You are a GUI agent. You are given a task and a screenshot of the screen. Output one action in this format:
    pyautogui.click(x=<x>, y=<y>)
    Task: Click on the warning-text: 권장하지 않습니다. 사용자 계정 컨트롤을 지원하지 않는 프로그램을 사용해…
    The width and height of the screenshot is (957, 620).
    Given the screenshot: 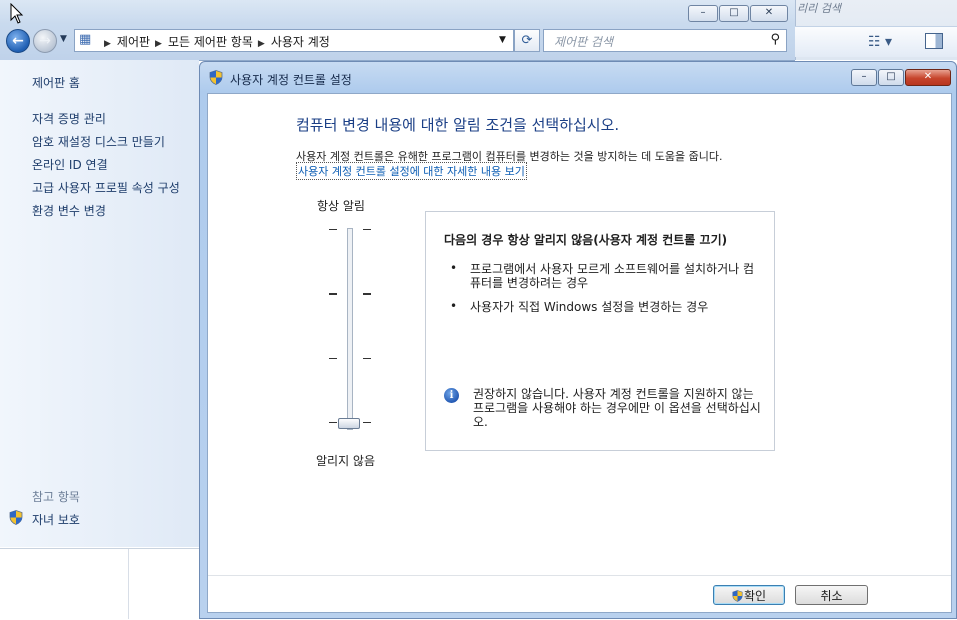 What is the action you would take?
    pyautogui.click(x=617, y=408)
    